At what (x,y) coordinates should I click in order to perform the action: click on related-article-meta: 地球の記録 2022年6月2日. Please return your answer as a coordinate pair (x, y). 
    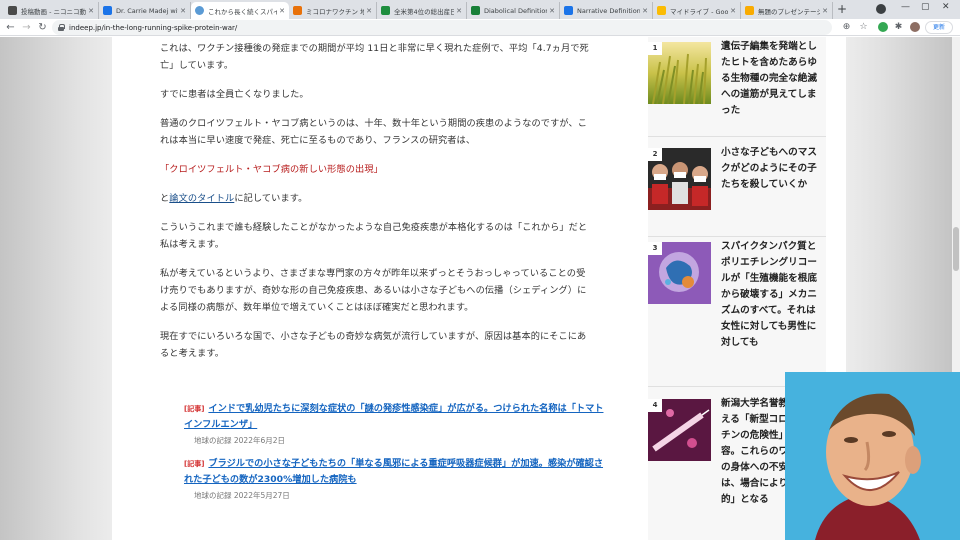
    Looking at the image, I should click on (240, 440).